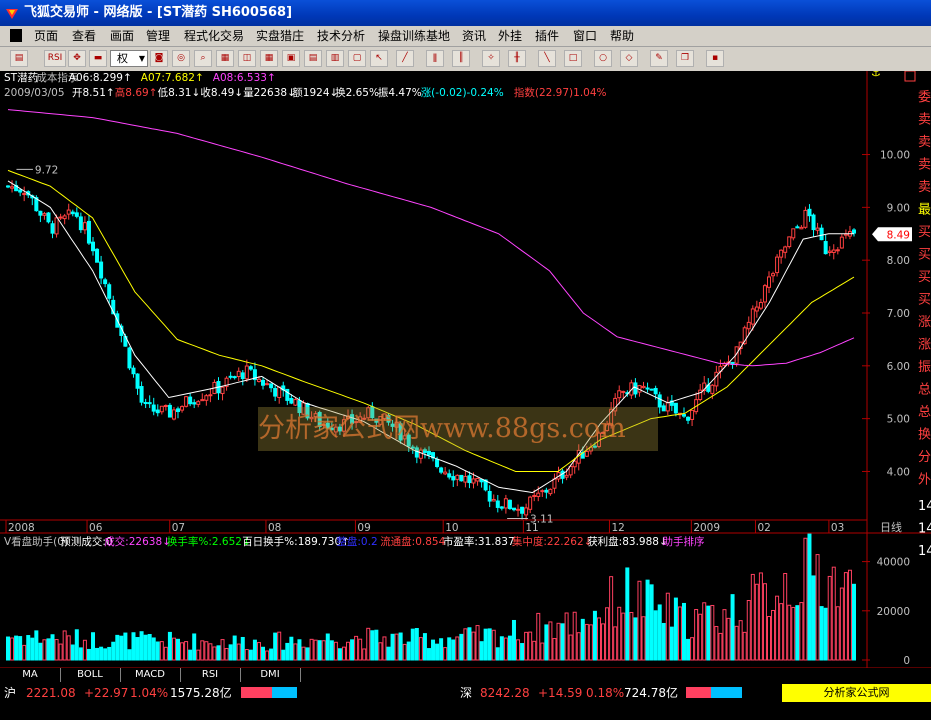 This screenshot has height=720, width=931. What do you see at coordinates (465, 675) in the screenshot?
I see `indicator-tabs: MA BOLL MACD RSI DMI` at bounding box center [465, 675].